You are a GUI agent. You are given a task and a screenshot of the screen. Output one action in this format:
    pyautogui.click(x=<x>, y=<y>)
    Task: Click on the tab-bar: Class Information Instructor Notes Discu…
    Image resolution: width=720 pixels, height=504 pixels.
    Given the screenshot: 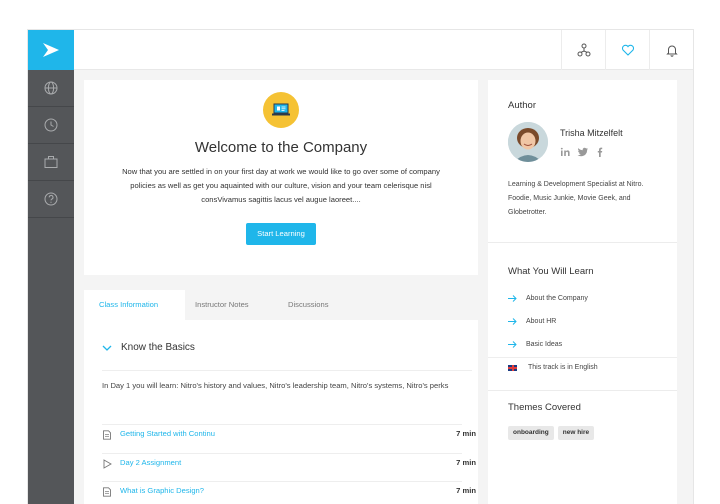 What is the action you would take?
    pyautogui.click(x=281, y=305)
    